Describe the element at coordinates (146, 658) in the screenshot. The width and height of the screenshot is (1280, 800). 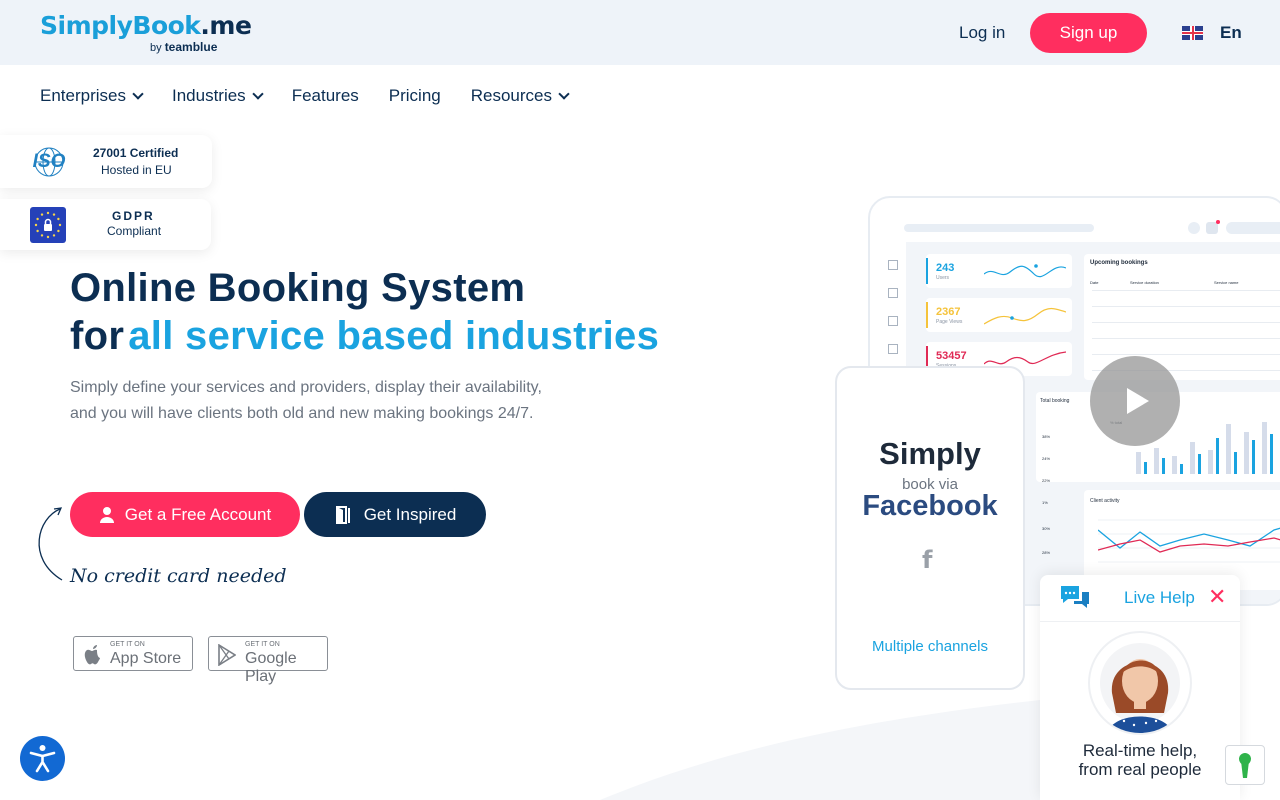
I see `app-store-label: App Store` at that location.